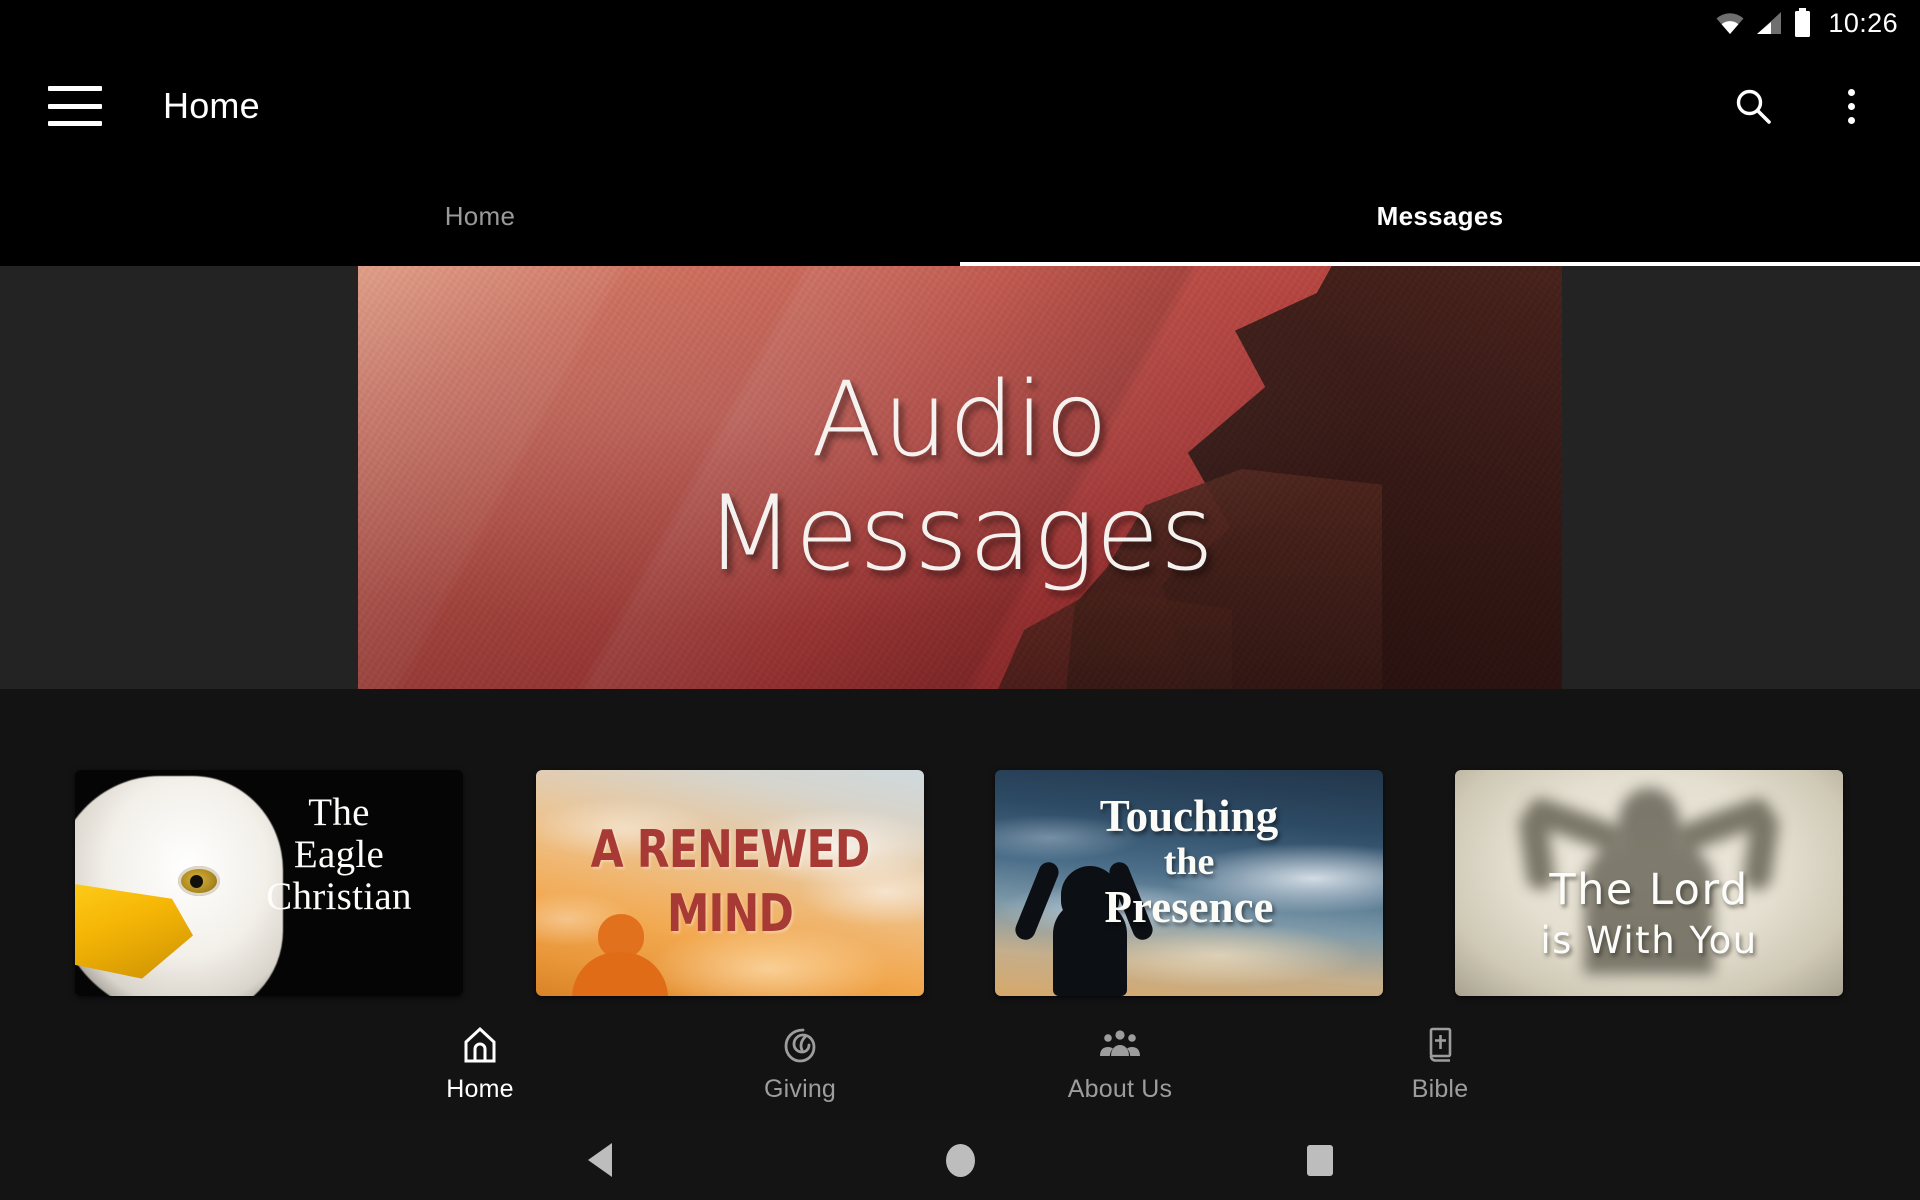 The image size is (1920, 1200). I want to click on series-card-title: A RENEWED MIND, so click(730, 882).